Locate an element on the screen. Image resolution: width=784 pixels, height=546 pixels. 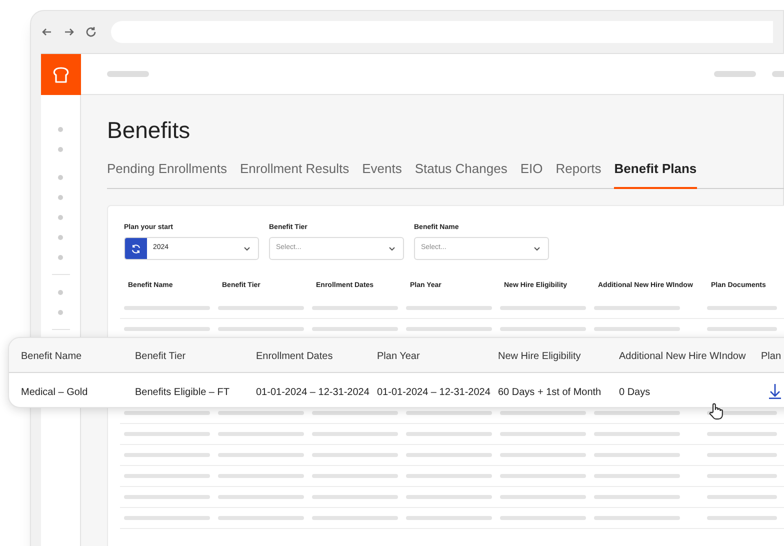
tab: Status Changes is located at coordinates (461, 173).